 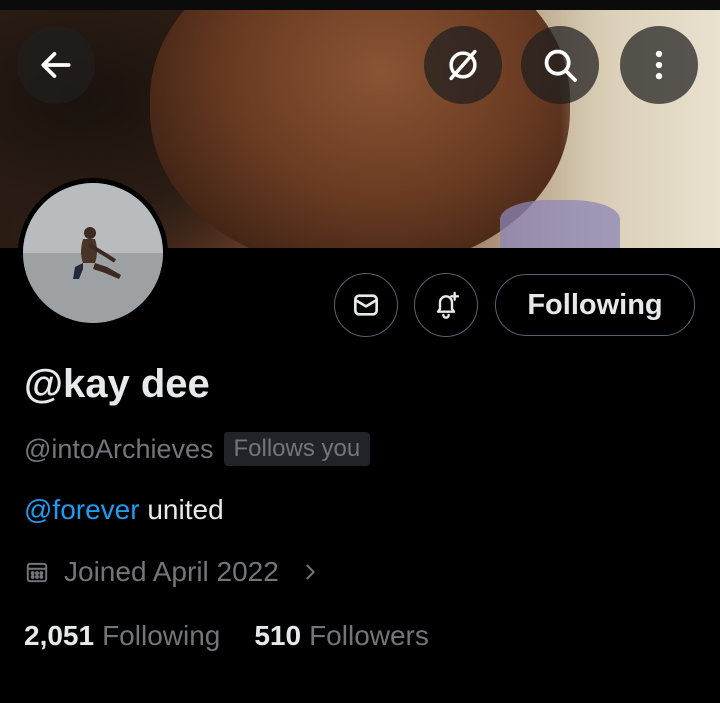 I want to click on avatar, so click(x=93, y=253).